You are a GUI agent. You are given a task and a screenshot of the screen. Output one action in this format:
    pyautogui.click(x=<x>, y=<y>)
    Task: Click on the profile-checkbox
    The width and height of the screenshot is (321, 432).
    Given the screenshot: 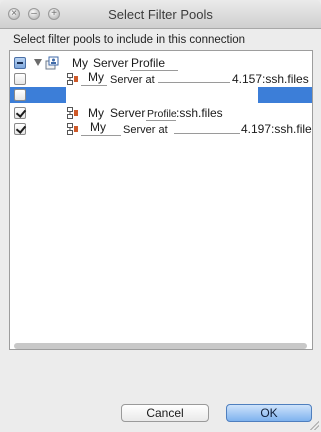 What is the action you would take?
    pyautogui.click(x=20, y=63)
    